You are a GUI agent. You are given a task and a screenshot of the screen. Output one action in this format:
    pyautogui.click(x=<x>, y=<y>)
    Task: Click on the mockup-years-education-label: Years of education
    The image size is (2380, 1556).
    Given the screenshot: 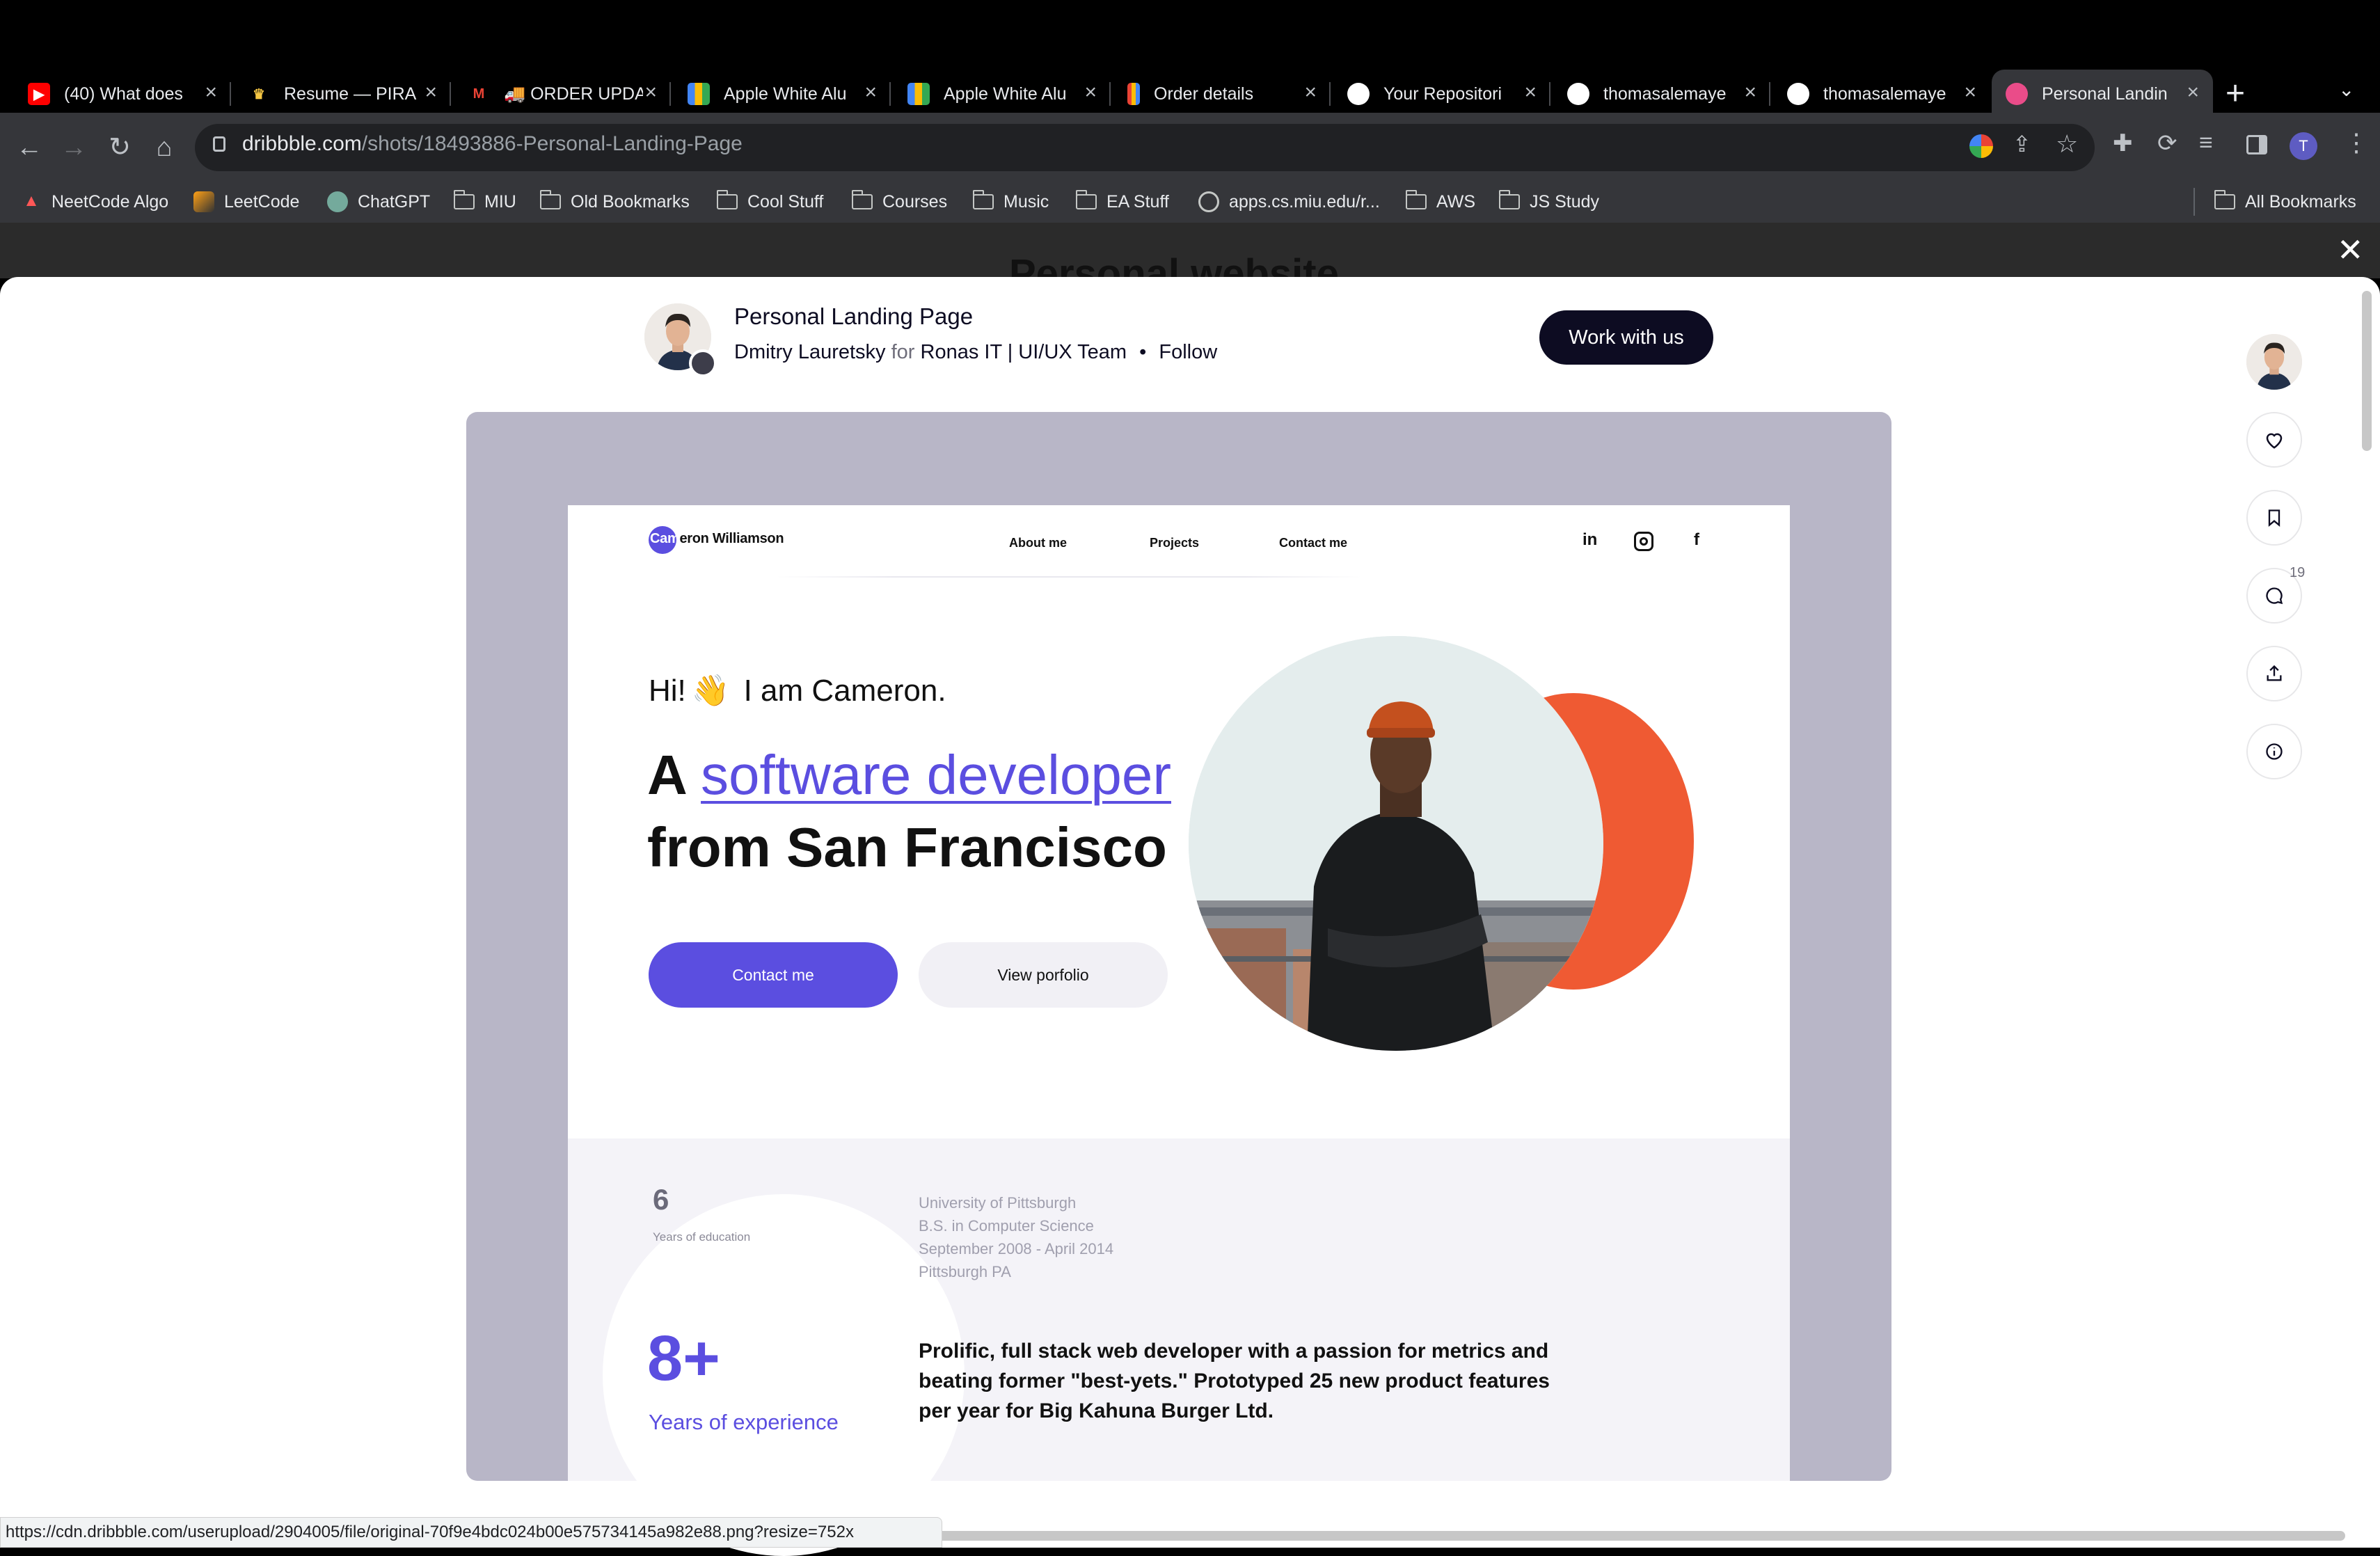 What is the action you would take?
    pyautogui.click(x=702, y=1237)
    